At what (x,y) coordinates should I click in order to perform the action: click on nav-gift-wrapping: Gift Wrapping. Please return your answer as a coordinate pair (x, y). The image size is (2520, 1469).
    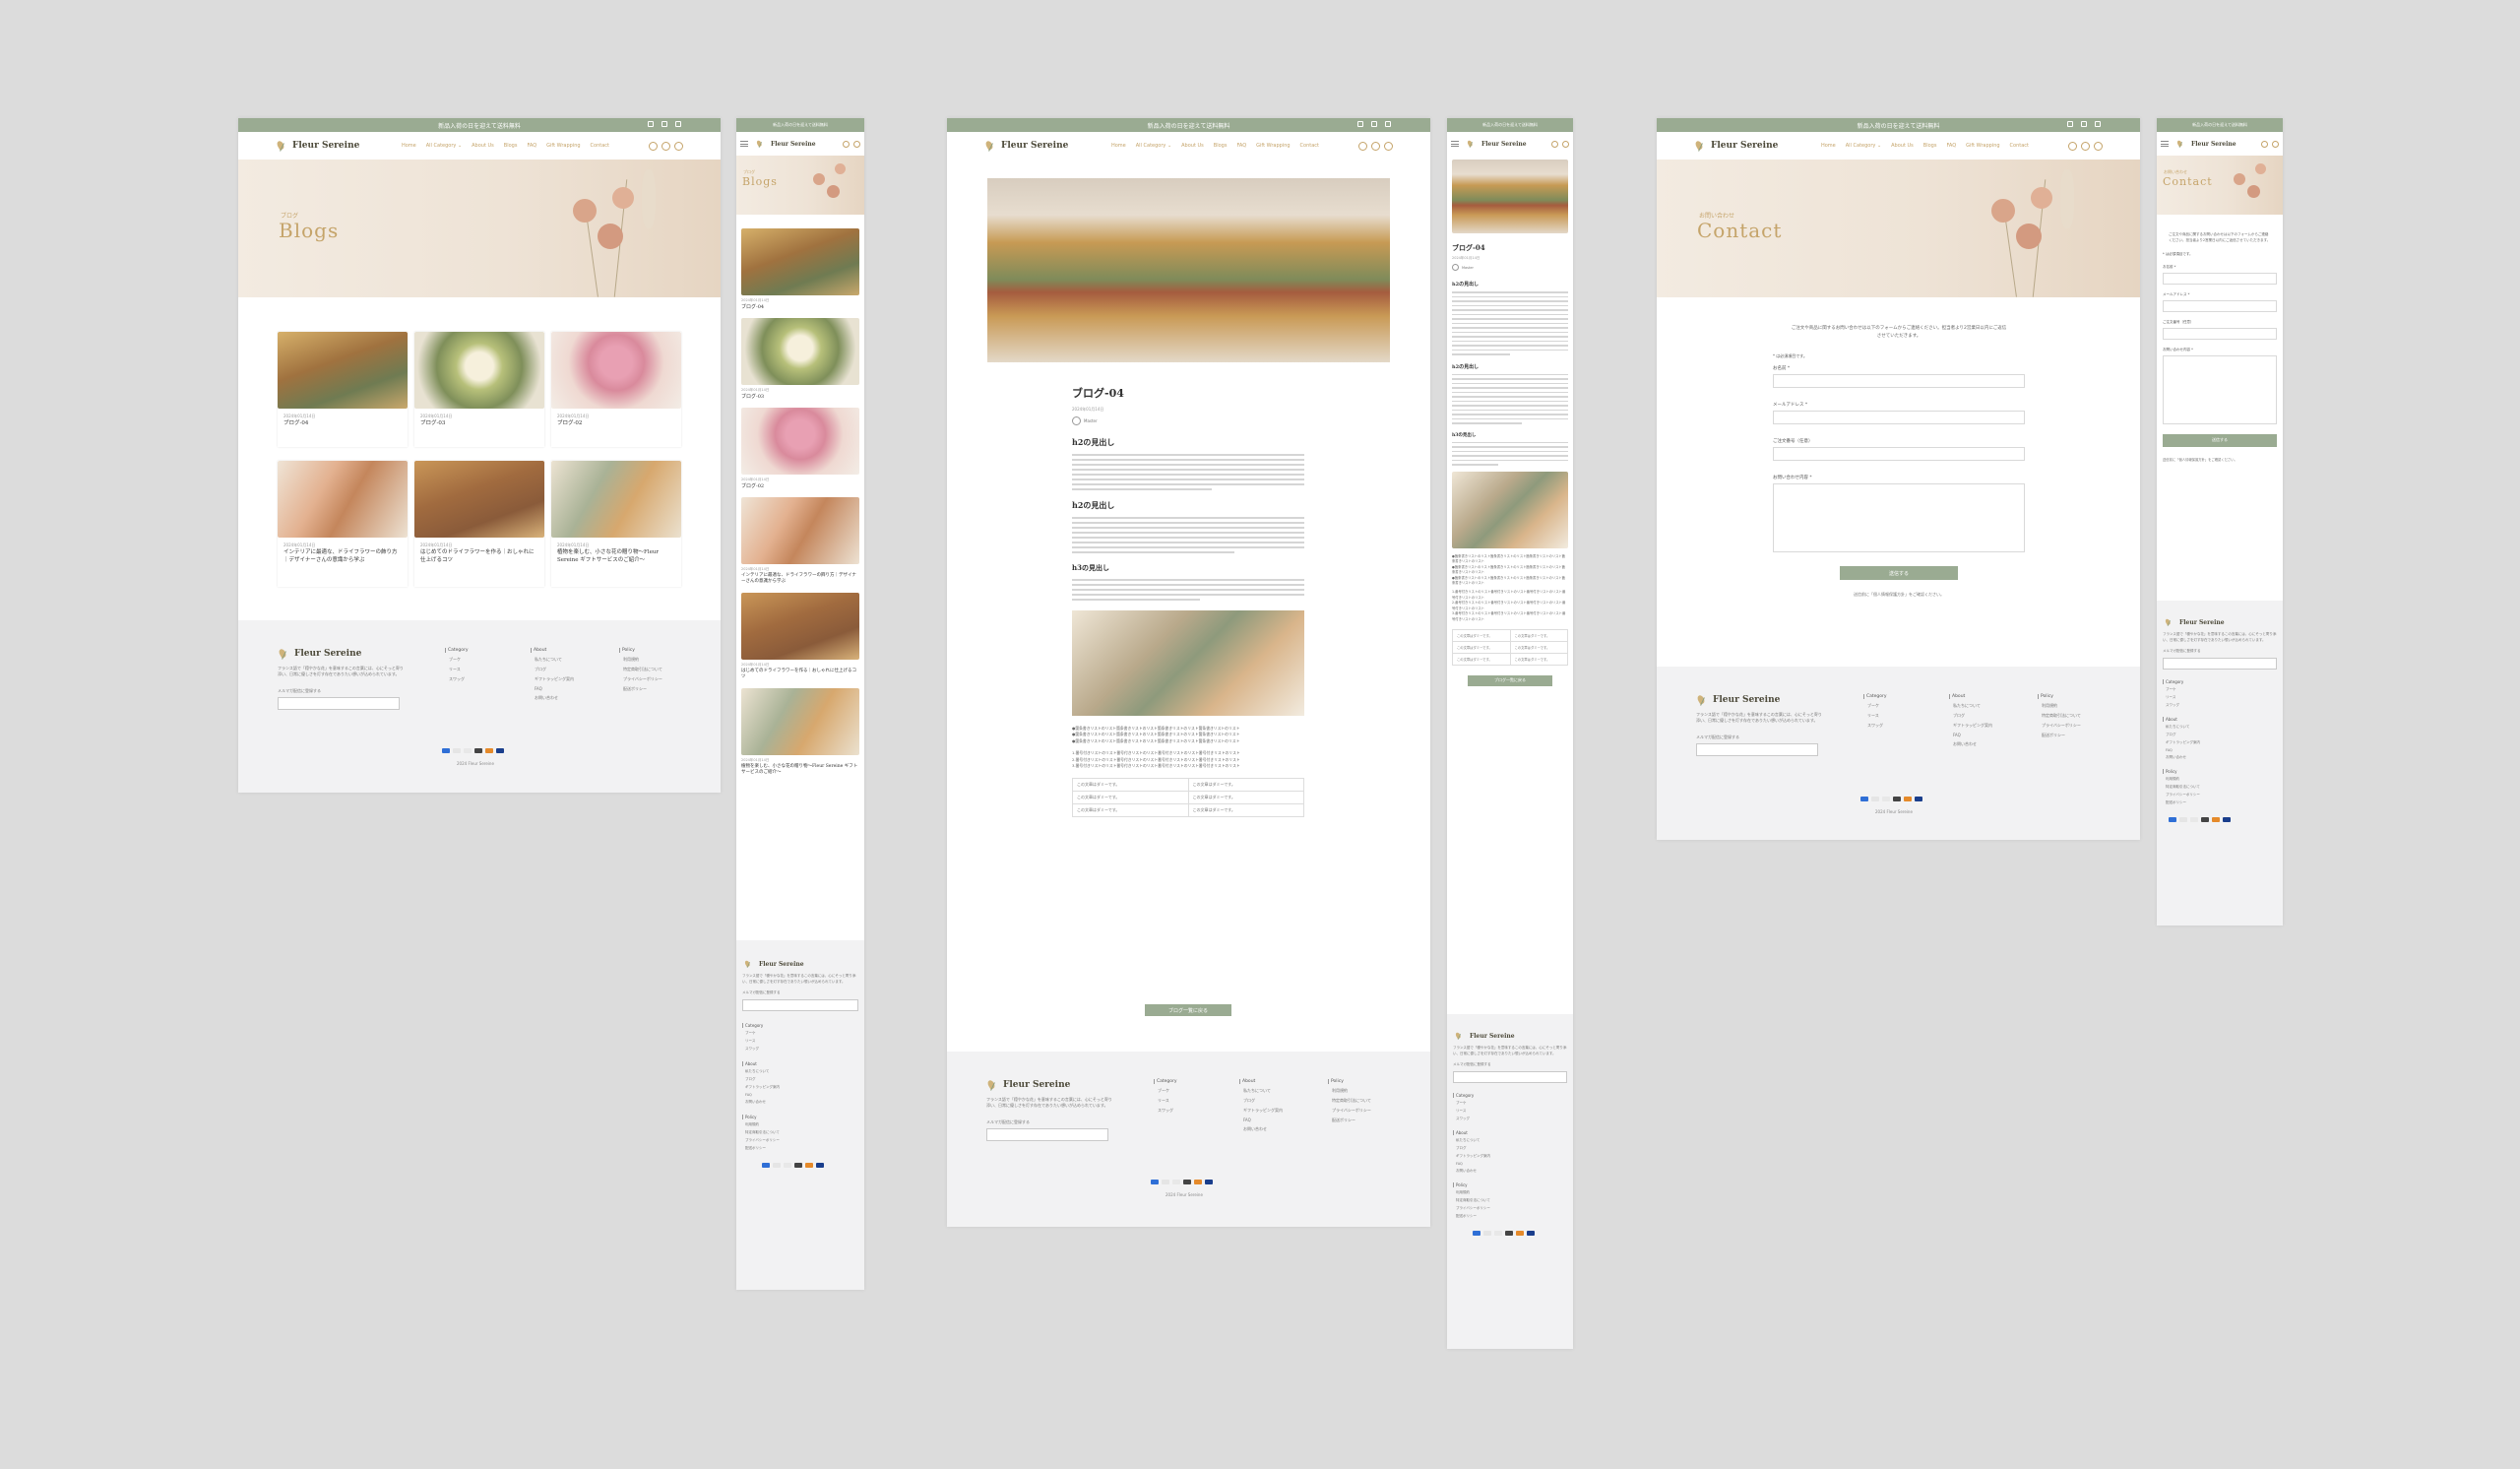
    Looking at the image, I should click on (1273, 146).